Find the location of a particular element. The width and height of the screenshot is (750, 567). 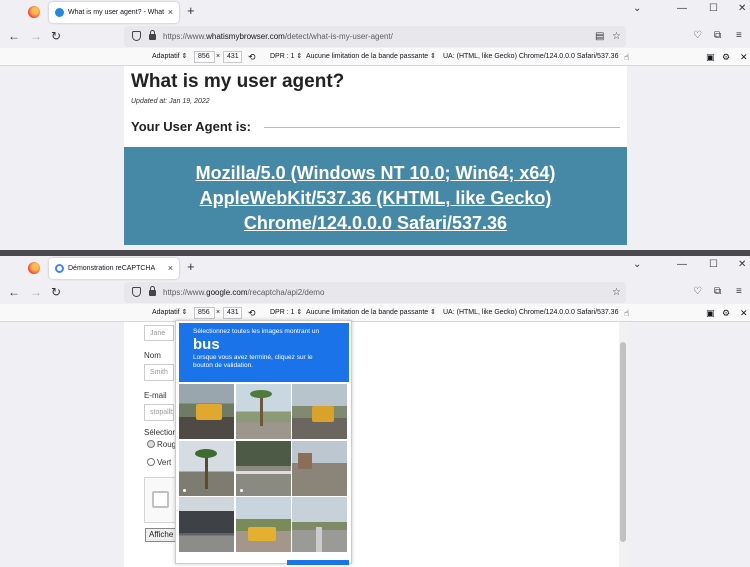

tab-recaptcha-demo: Démonstration reCAPTCHA × is located at coordinates (114, 268).